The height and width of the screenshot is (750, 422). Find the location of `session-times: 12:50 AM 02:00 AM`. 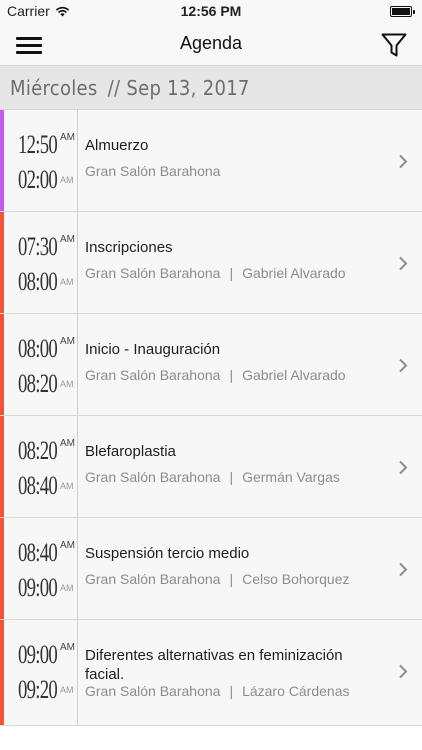

session-times: 12:50 AM 02:00 AM is located at coordinates (41, 160).